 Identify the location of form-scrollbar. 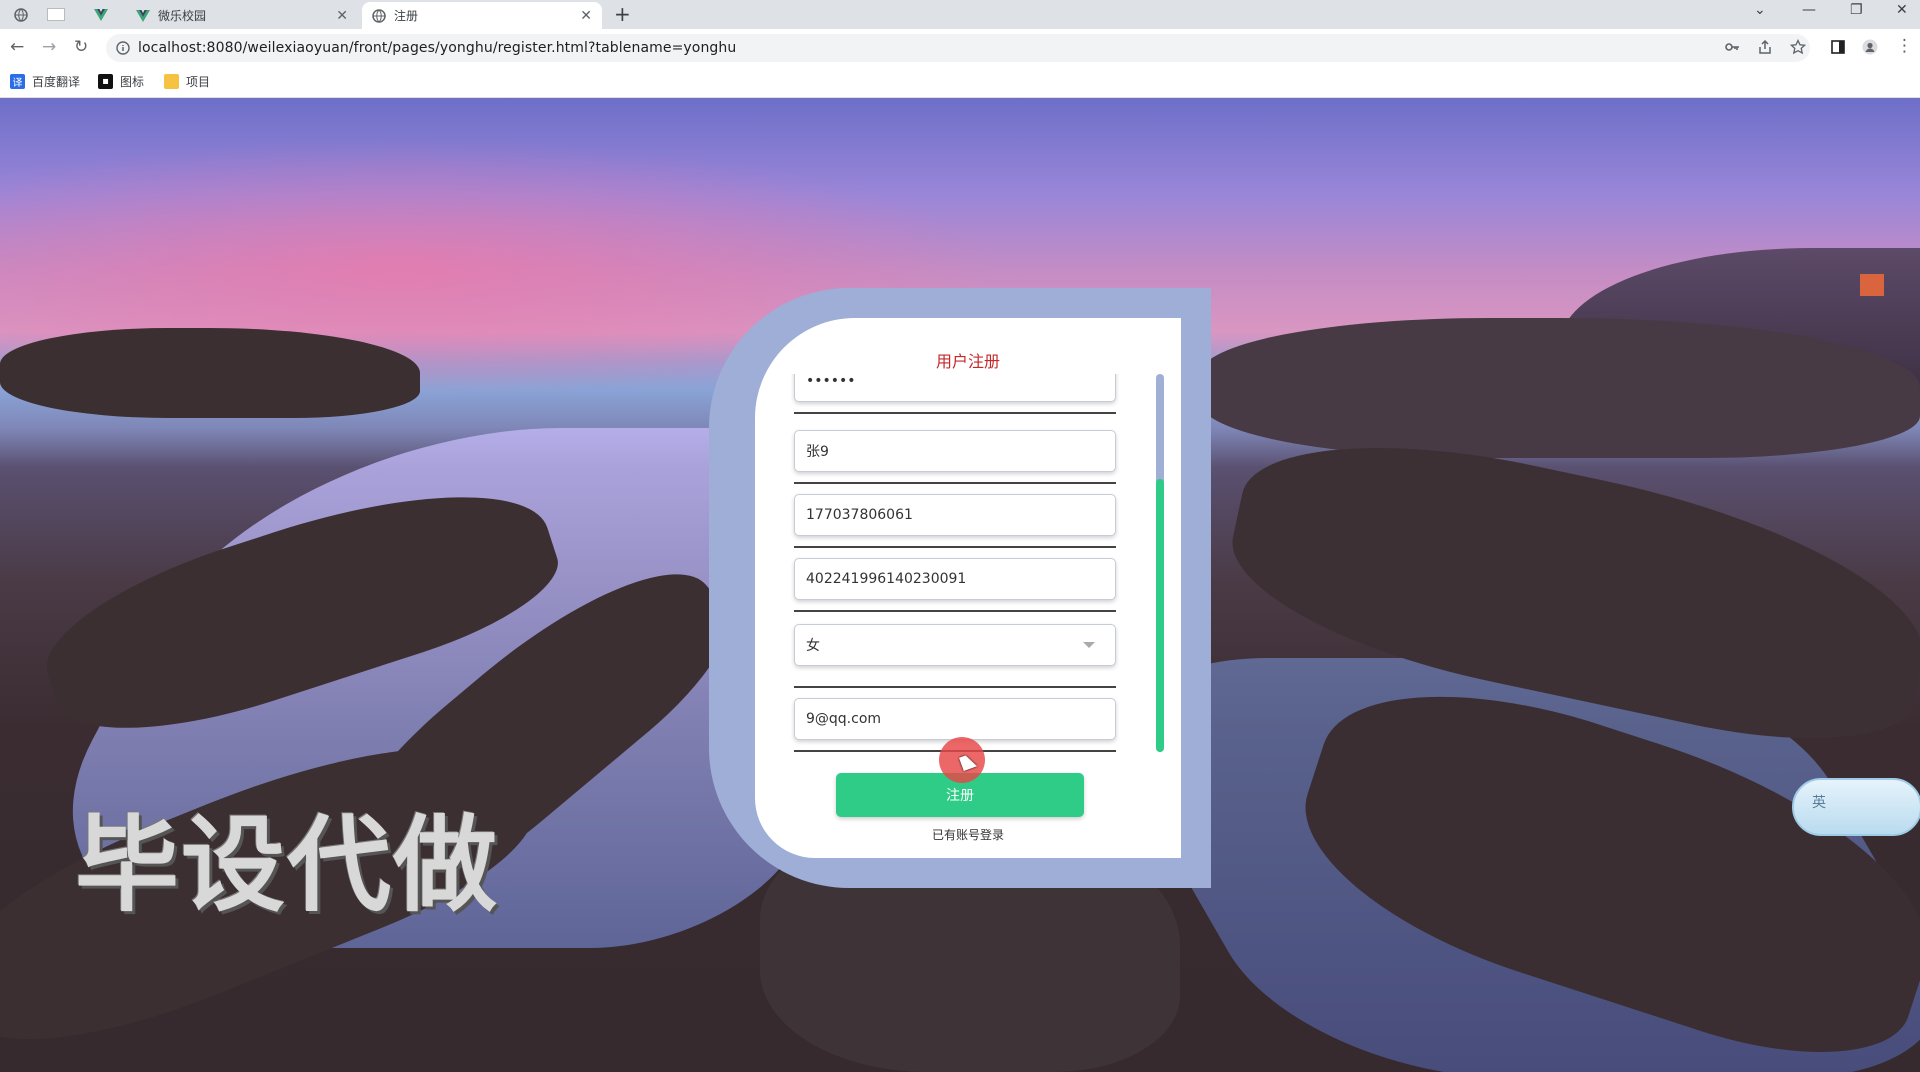
(1160, 563).